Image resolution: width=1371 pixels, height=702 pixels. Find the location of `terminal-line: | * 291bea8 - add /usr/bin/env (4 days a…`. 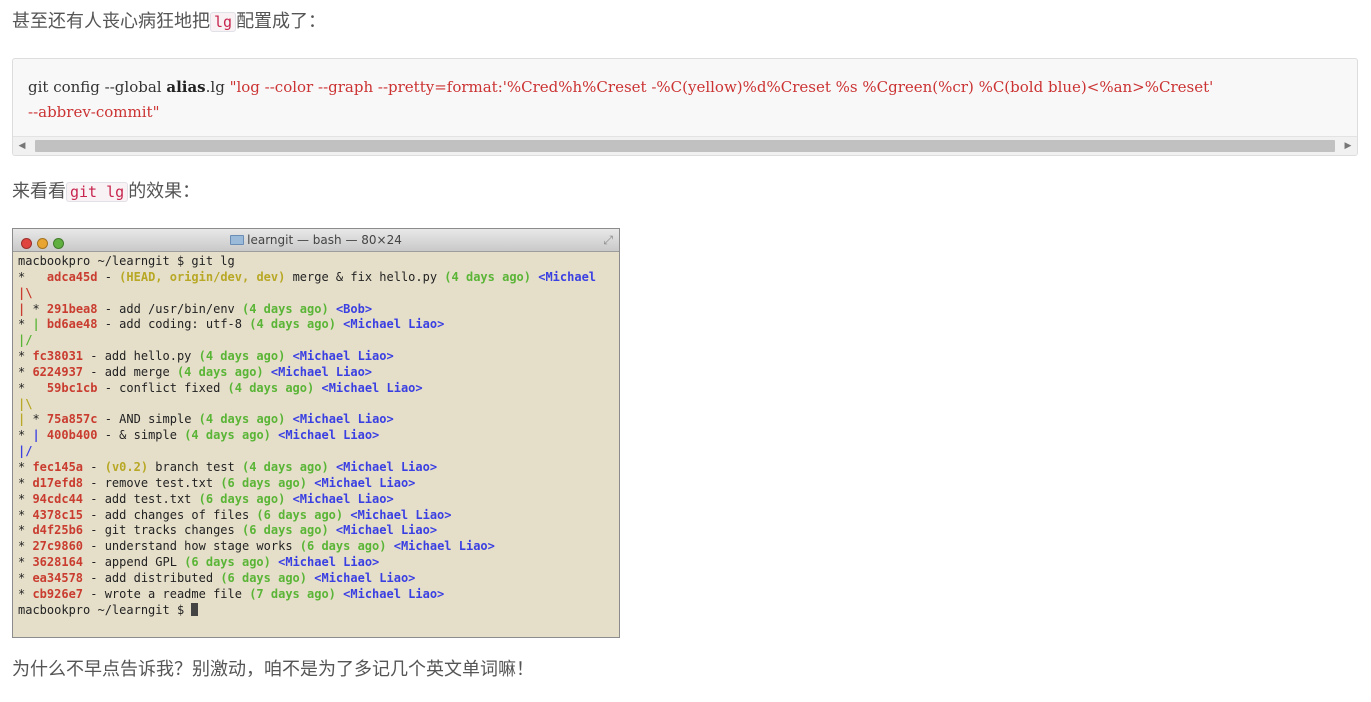

terminal-line: | * 291bea8 - add /usr/bin/env (4 days a… is located at coordinates (318, 310).